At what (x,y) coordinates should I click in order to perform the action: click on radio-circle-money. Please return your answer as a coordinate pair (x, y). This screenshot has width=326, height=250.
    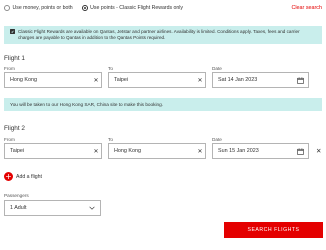
    Looking at the image, I should click on (7, 8).